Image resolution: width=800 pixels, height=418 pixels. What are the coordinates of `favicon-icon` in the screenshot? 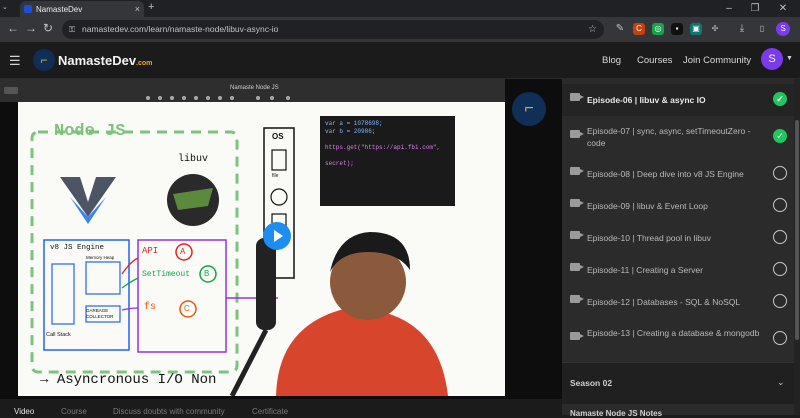 It's located at (28, 9).